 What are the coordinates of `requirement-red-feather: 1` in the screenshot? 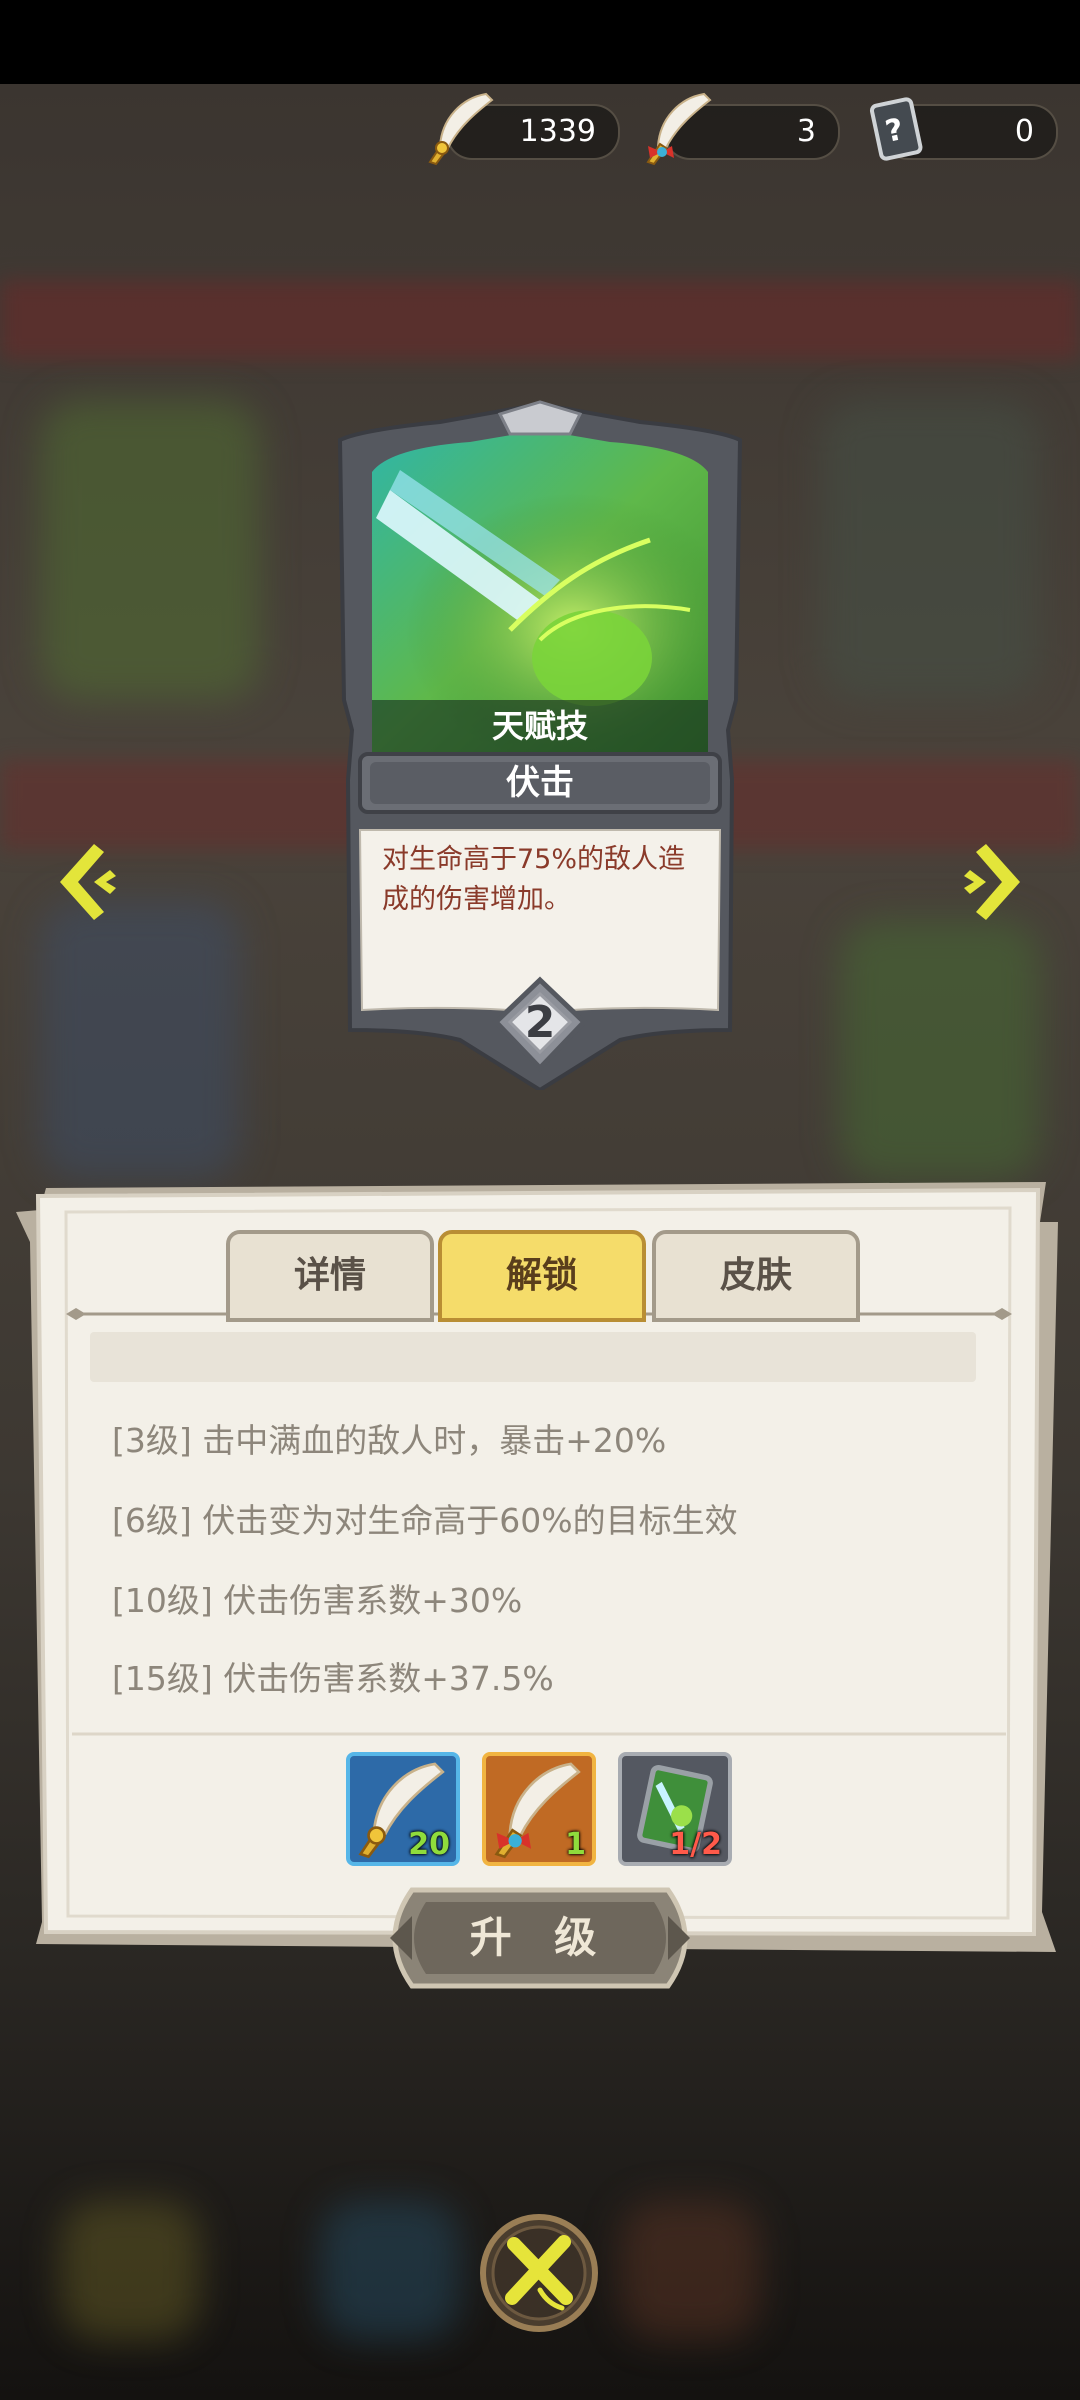 It's located at (539, 1809).